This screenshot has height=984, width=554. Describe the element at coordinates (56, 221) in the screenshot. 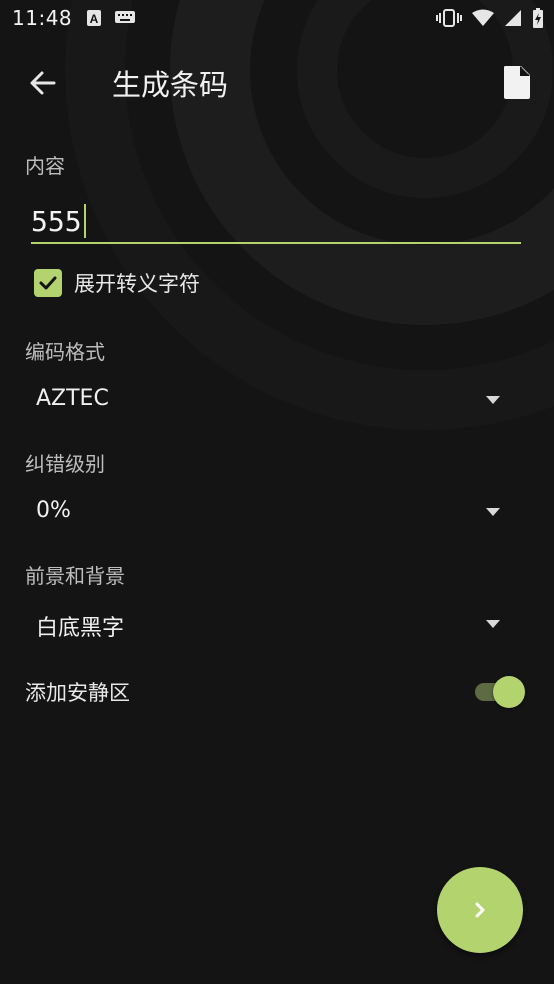

I see `content-input-value: 555` at that location.